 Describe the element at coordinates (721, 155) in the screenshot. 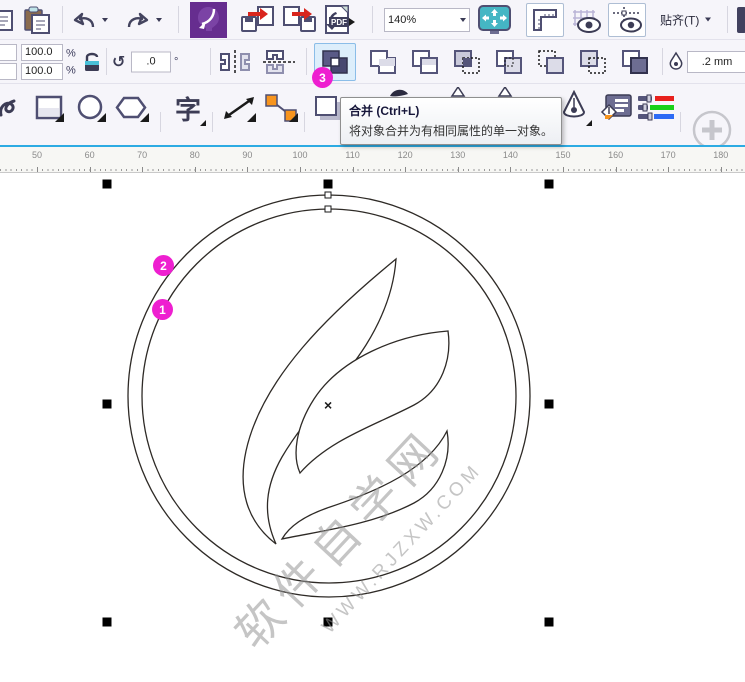

I see `ruler-label: 180` at that location.